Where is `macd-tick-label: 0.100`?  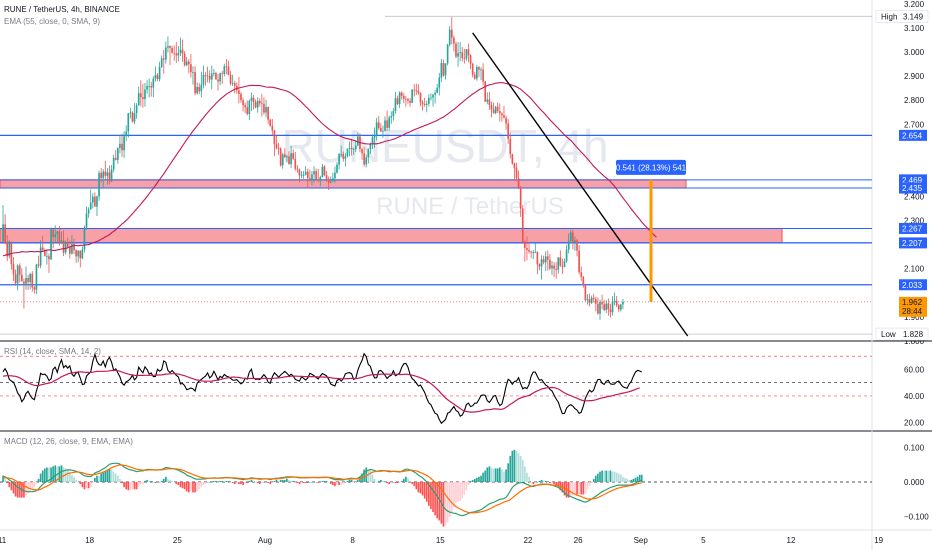 macd-tick-label: 0.100 is located at coordinates (914, 447).